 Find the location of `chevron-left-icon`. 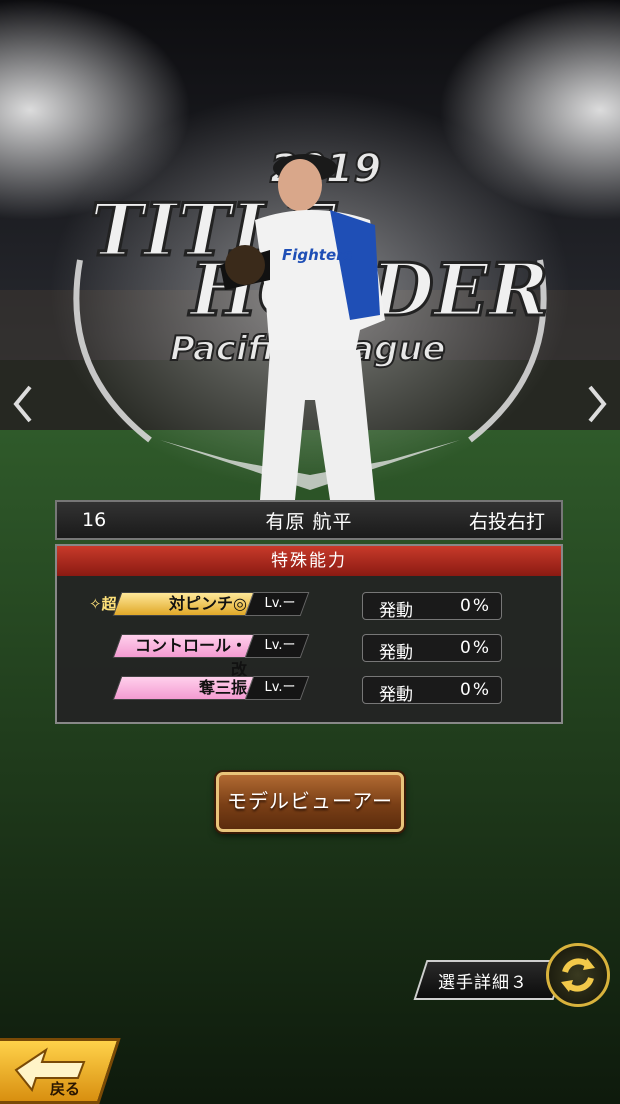

chevron-left-icon is located at coordinates (22, 404).